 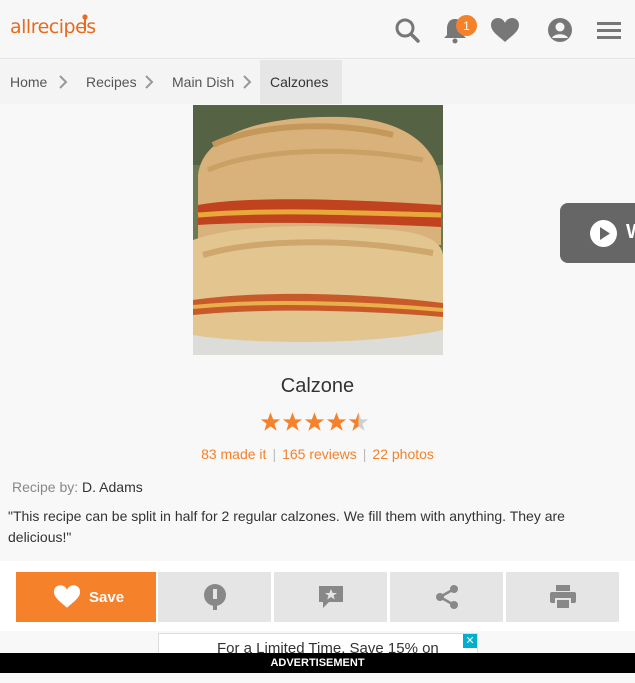 I want to click on recipe-byline: Recipe by: D. Adams, so click(x=77, y=487).